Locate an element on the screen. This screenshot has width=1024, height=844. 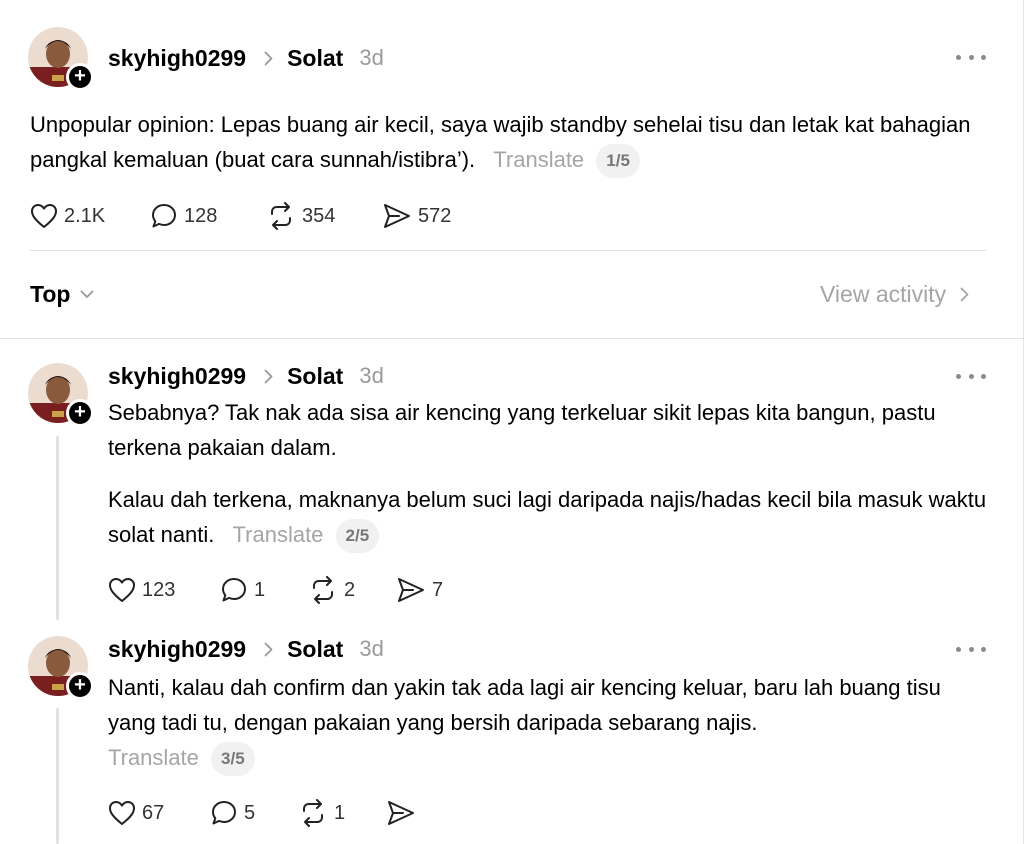
share-button: 7 is located at coordinates (419, 590).